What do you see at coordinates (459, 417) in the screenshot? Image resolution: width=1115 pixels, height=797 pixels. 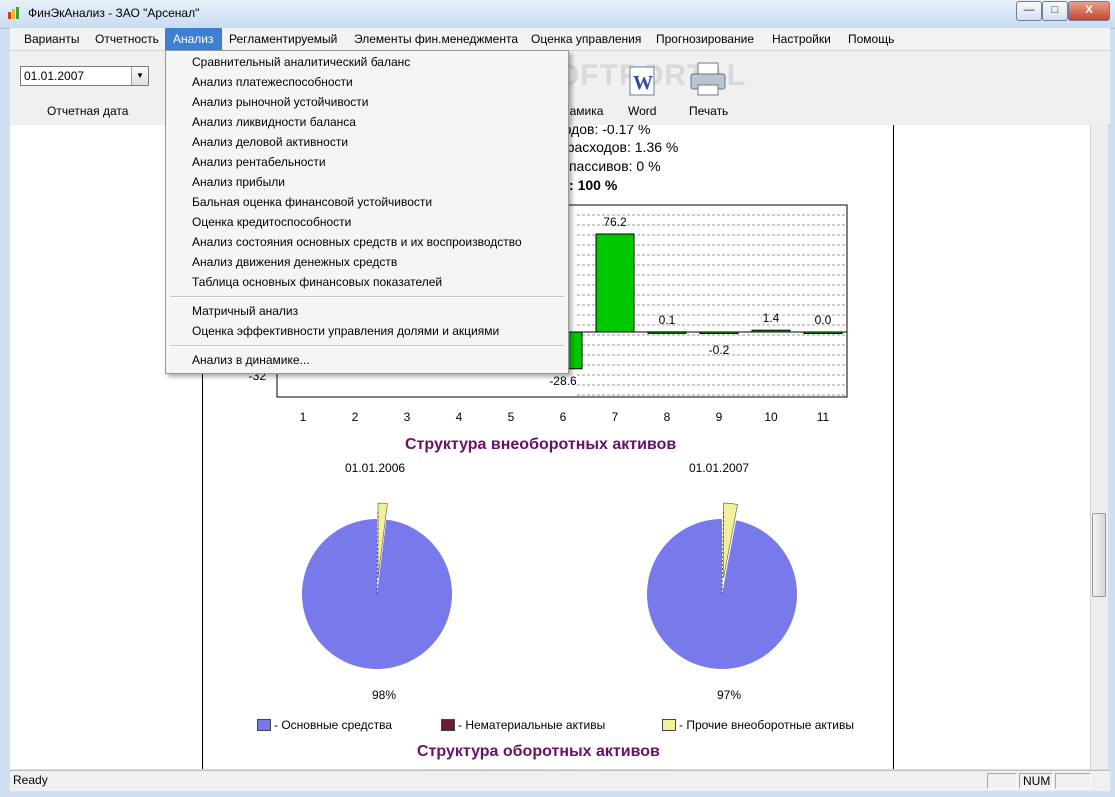 I see `x-tick-label: 4` at bounding box center [459, 417].